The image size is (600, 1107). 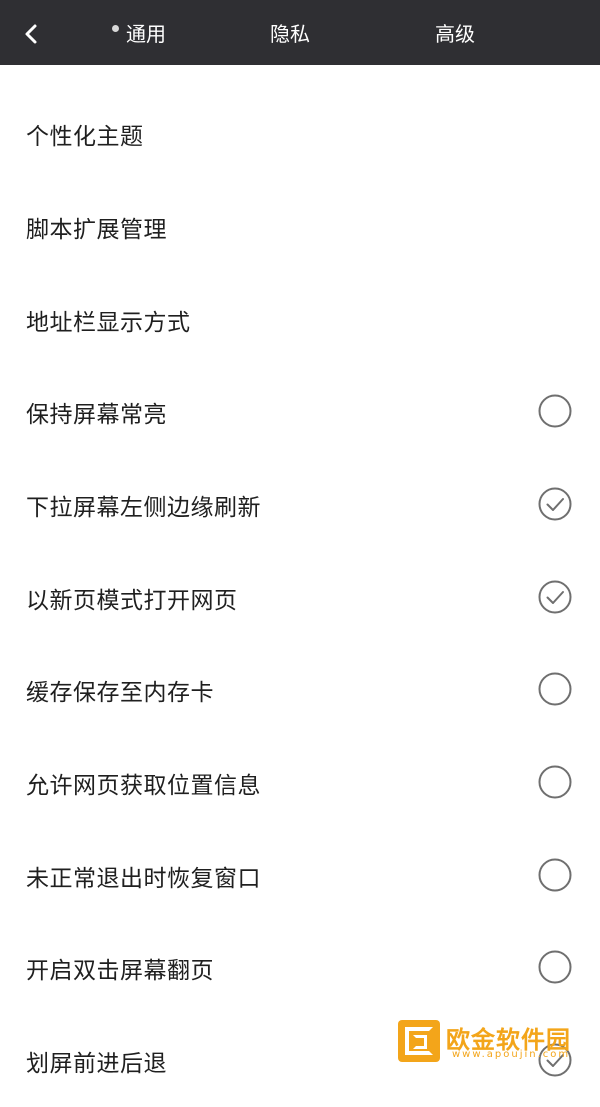 I want to click on setting-keep-screen-on: 保持屏幕常亮, so click(x=300, y=411).